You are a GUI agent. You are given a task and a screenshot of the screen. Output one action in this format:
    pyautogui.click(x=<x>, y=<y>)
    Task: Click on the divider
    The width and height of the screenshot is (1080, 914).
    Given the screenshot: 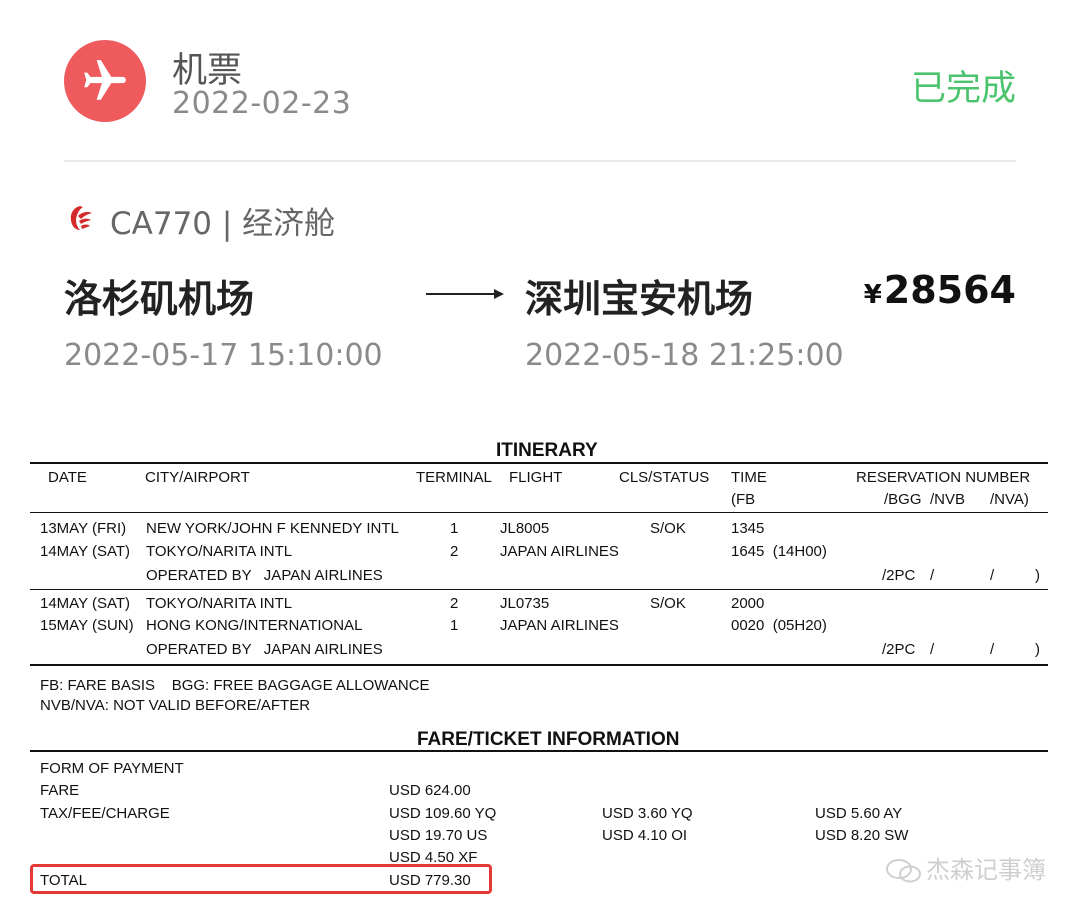 What is the action you would take?
    pyautogui.click(x=540, y=161)
    